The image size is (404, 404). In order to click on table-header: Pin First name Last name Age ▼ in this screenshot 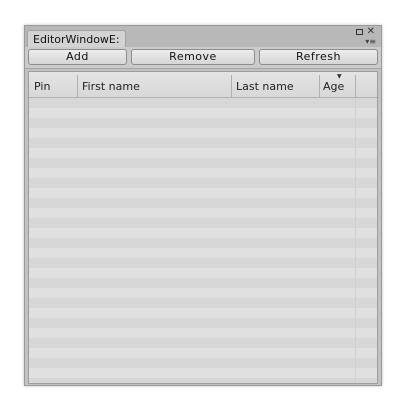, I will do `click(203, 85)`.